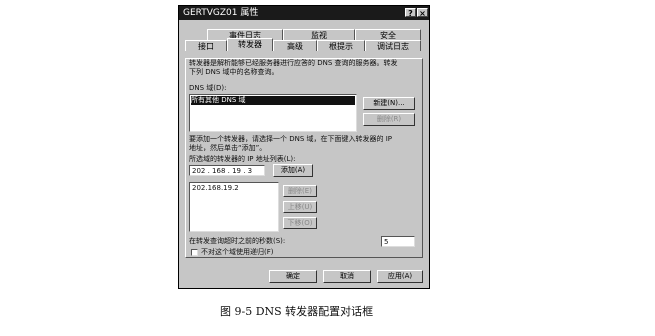 This screenshot has height=336, width=655. Describe the element at coordinates (410, 13) in the screenshot. I see `help-button: ?` at that location.